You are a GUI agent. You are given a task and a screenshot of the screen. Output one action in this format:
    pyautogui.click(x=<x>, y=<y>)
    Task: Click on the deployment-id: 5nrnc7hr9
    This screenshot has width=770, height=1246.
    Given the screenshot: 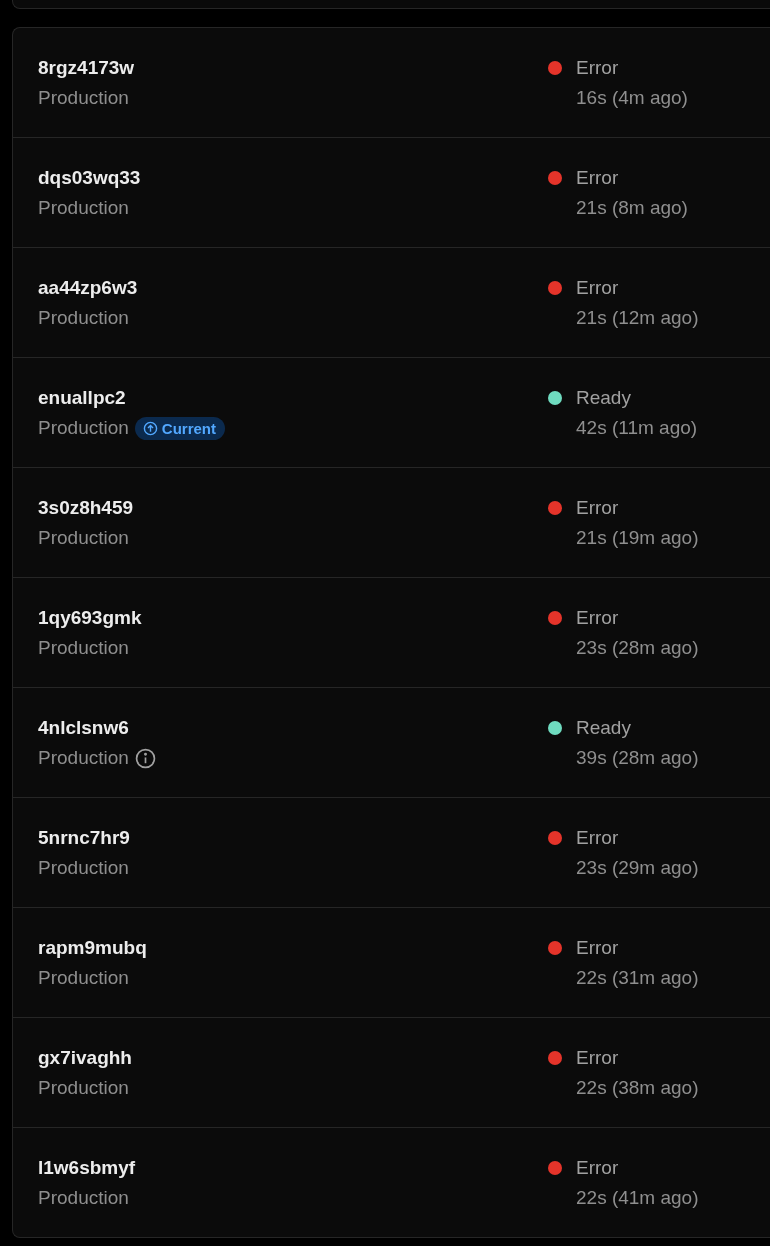 What is the action you would take?
    pyautogui.click(x=293, y=838)
    